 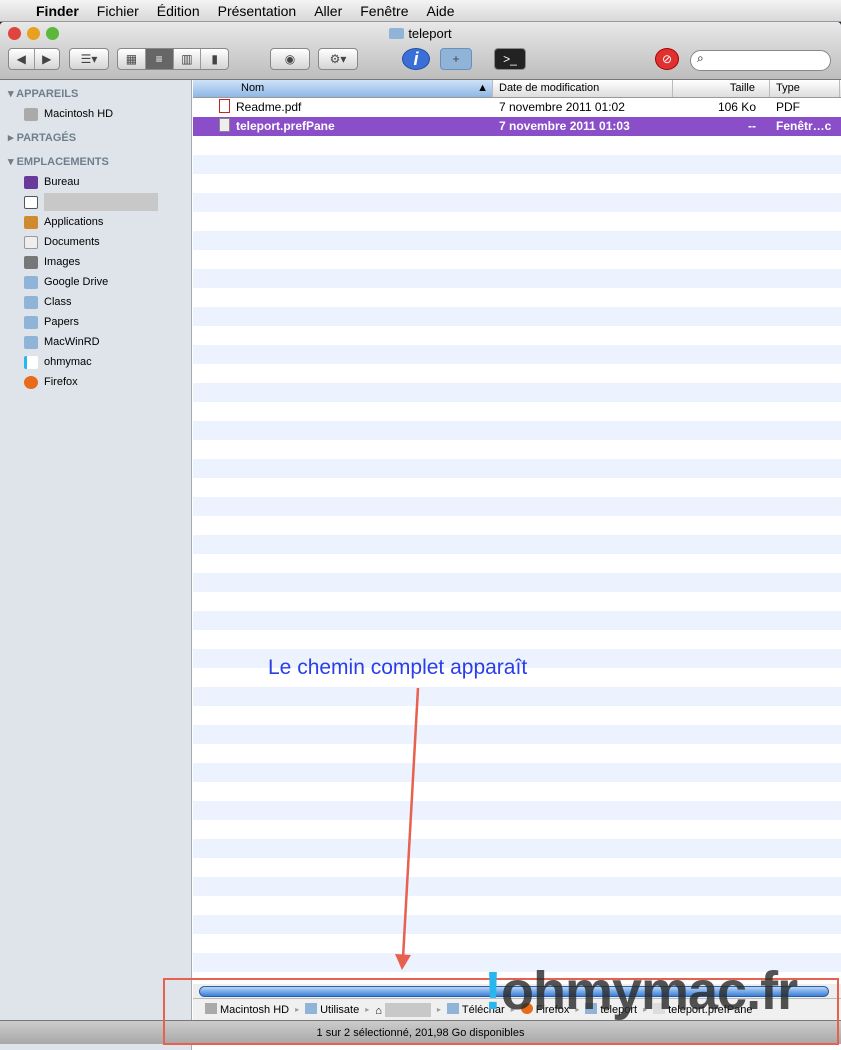 What do you see at coordinates (407, 828) in the screenshot?
I see `annotation-arrow` at bounding box center [407, 828].